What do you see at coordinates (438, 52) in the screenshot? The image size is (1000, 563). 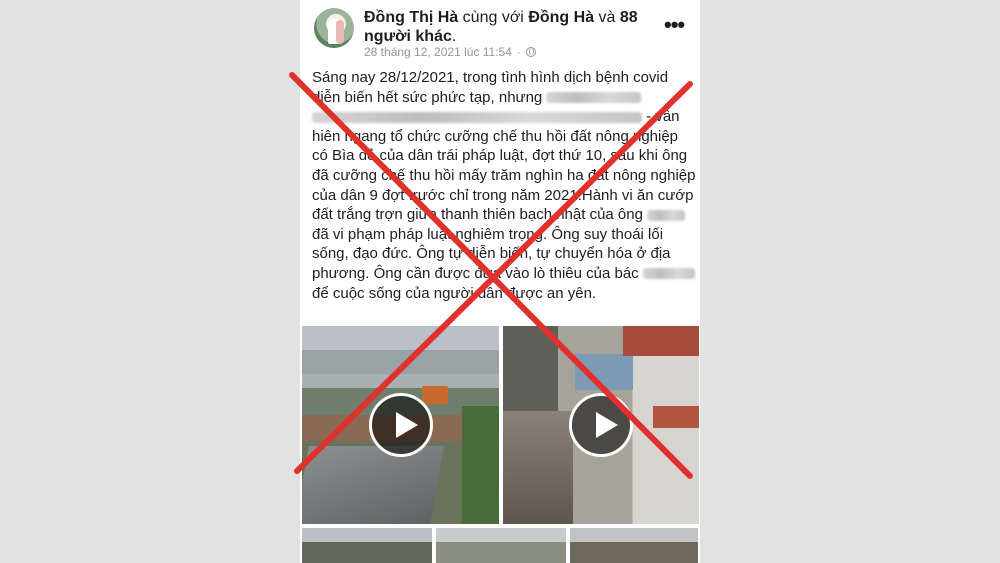 I see `timestamp: 28 tháng 12, 2021 lúc 11:54` at bounding box center [438, 52].